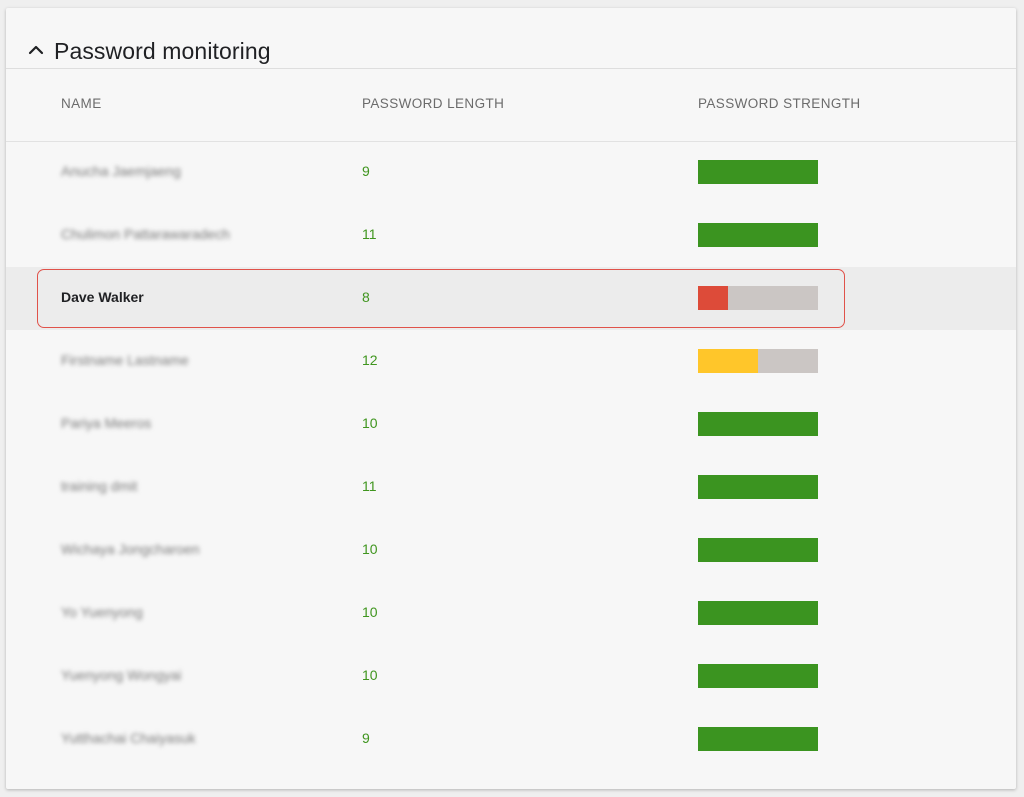 The height and width of the screenshot is (797, 1024). What do you see at coordinates (145, 234) in the screenshot?
I see `user-name: Chulimon Pattarawaradech` at bounding box center [145, 234].